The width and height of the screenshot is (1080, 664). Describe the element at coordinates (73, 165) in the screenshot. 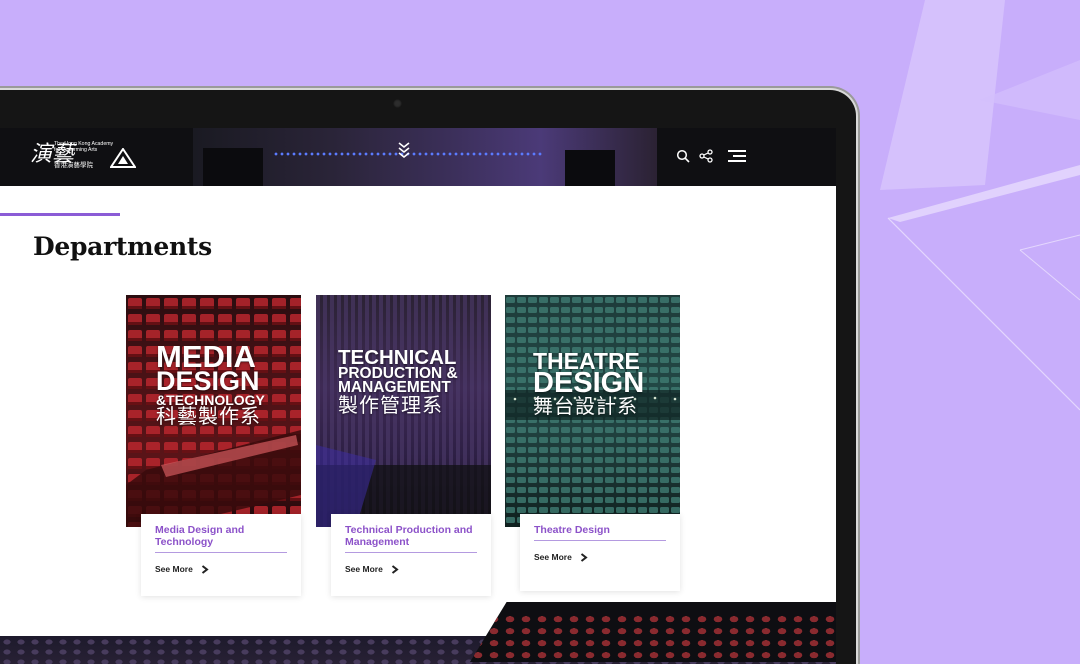

I see `logo-name-zh: 香港演藝學院` at that location.